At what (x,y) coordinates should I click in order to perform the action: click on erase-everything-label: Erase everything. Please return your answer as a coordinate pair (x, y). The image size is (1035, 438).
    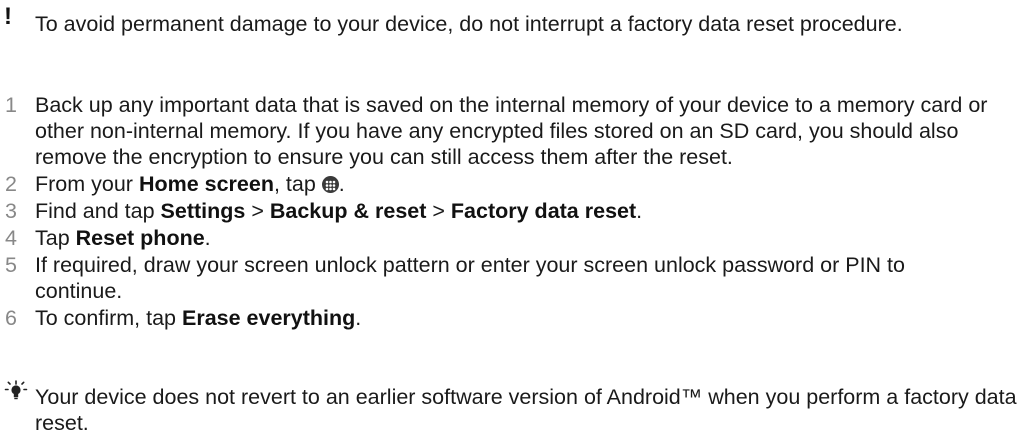
    Looking at the image, I should click on (268, 318).